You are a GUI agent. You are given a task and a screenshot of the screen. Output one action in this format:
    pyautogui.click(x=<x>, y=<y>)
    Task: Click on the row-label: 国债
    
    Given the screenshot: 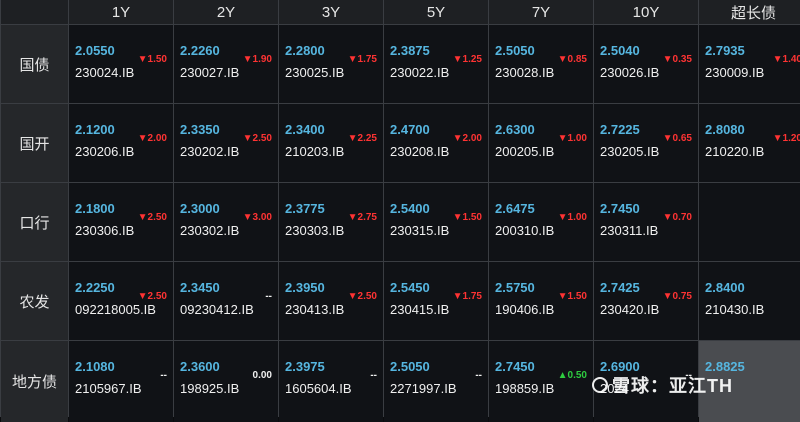 What is the action you would take?
    pyautogui.click(x=34, y=64)
    